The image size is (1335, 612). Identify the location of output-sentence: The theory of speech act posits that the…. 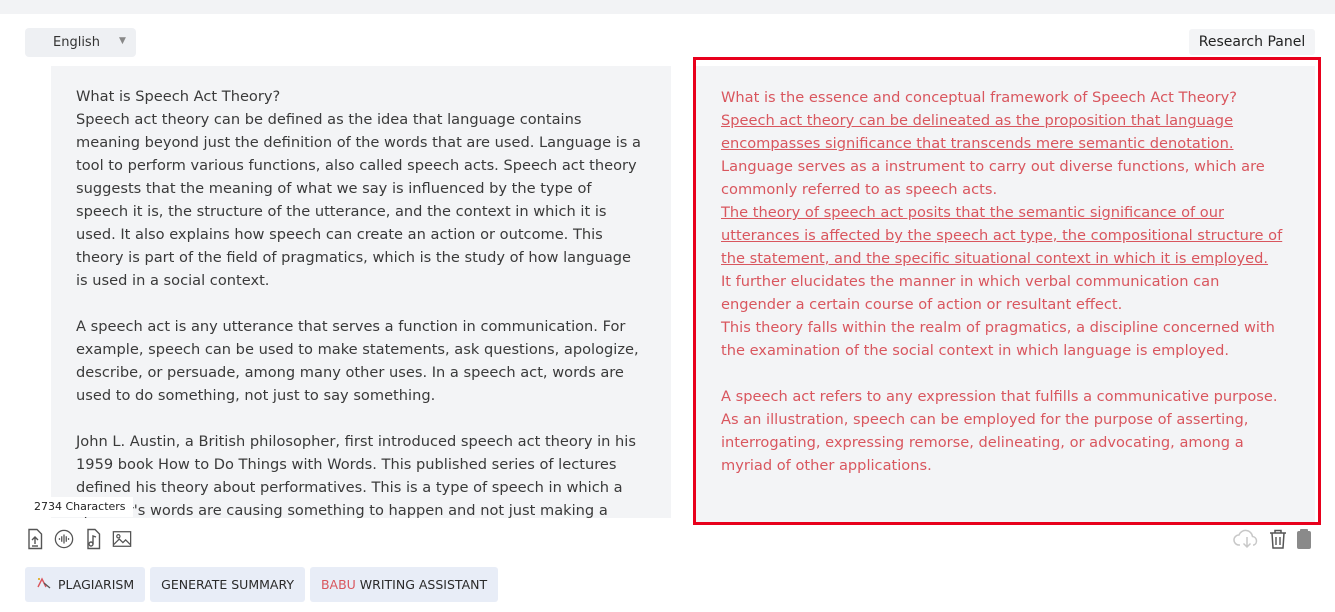
(1006, 235).